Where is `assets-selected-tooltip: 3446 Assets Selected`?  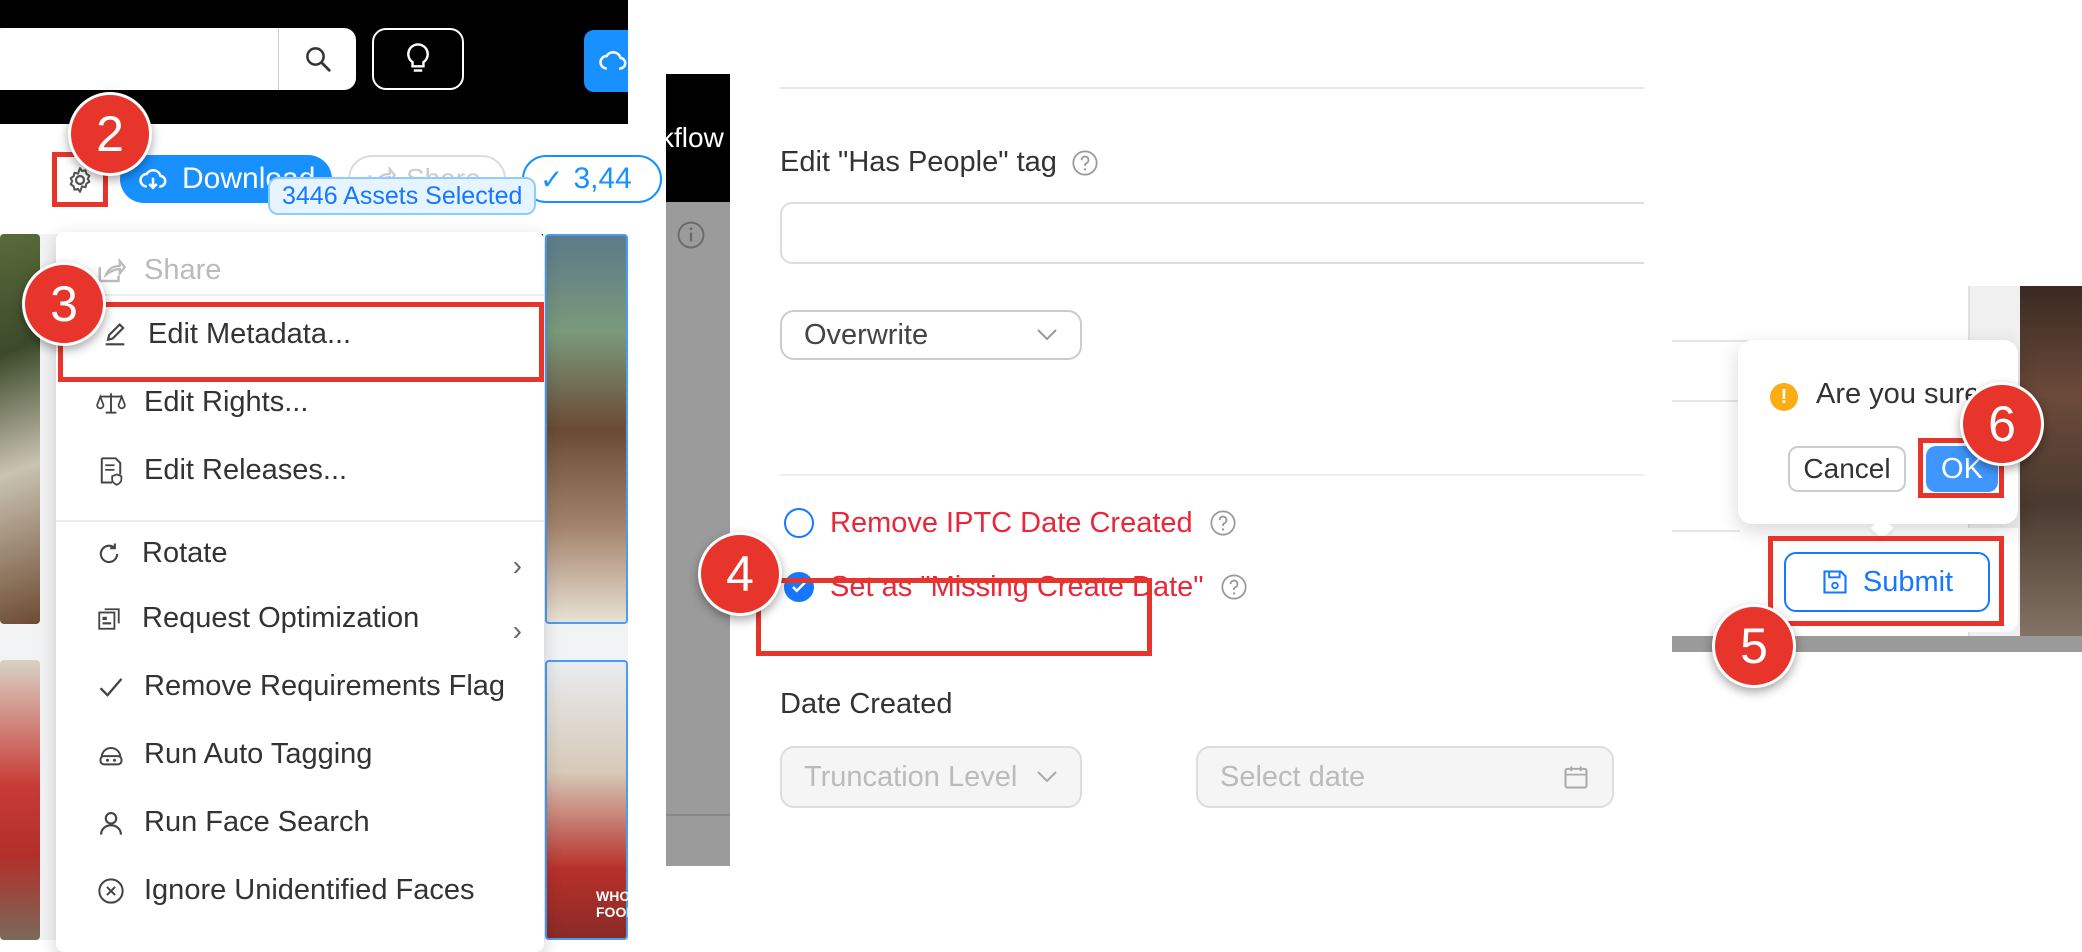 assets-selected-tooltip: 3446 Assets Selected is located at coordinates (402, 196).